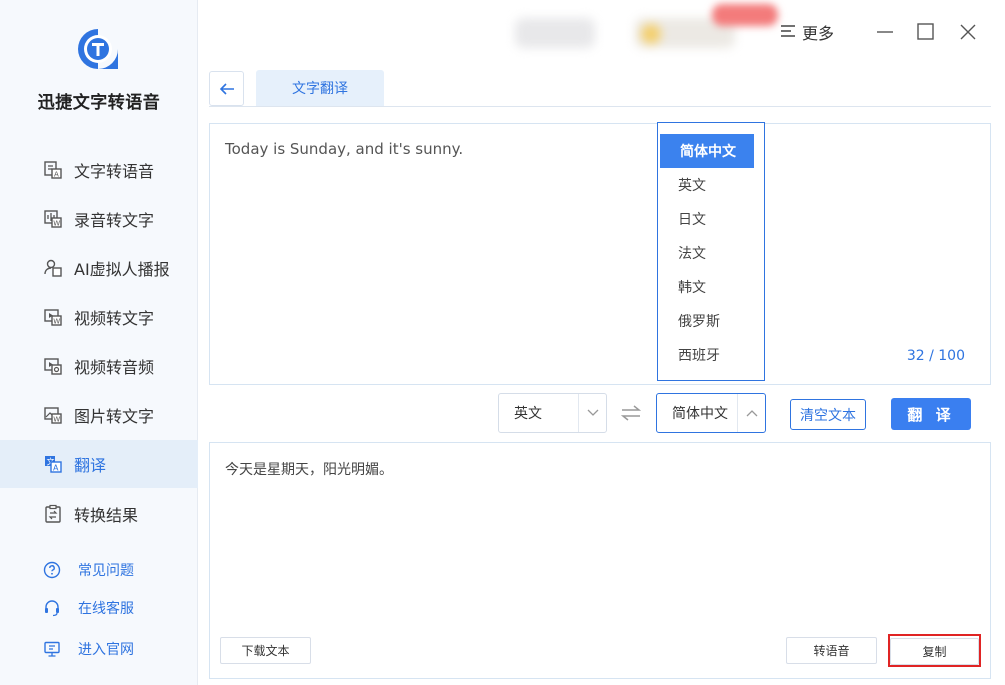 Image resolution: width=1005 pixels, height=685 pixels. What do you see at coordinates (600, 106) in the screenshot?
I see `tab-divider` at bounding box center [600, 106].